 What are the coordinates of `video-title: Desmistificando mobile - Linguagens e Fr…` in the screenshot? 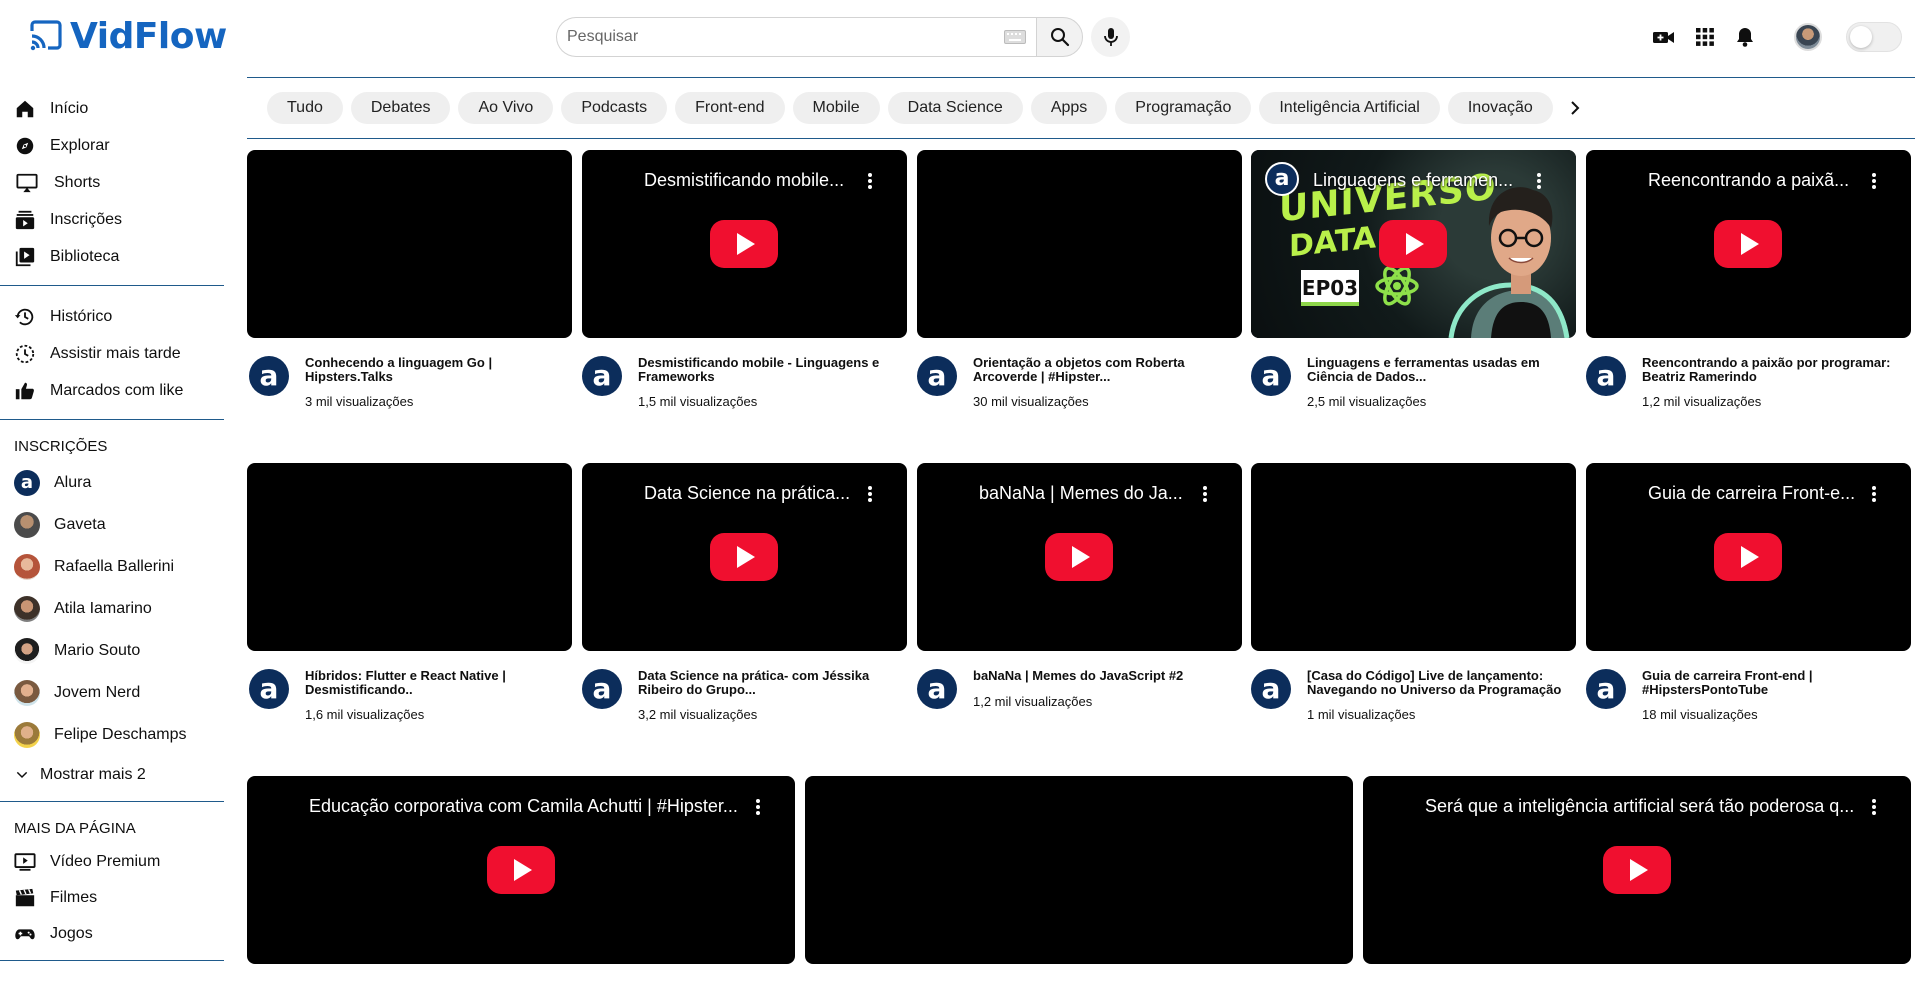 It's located at (768, 370).